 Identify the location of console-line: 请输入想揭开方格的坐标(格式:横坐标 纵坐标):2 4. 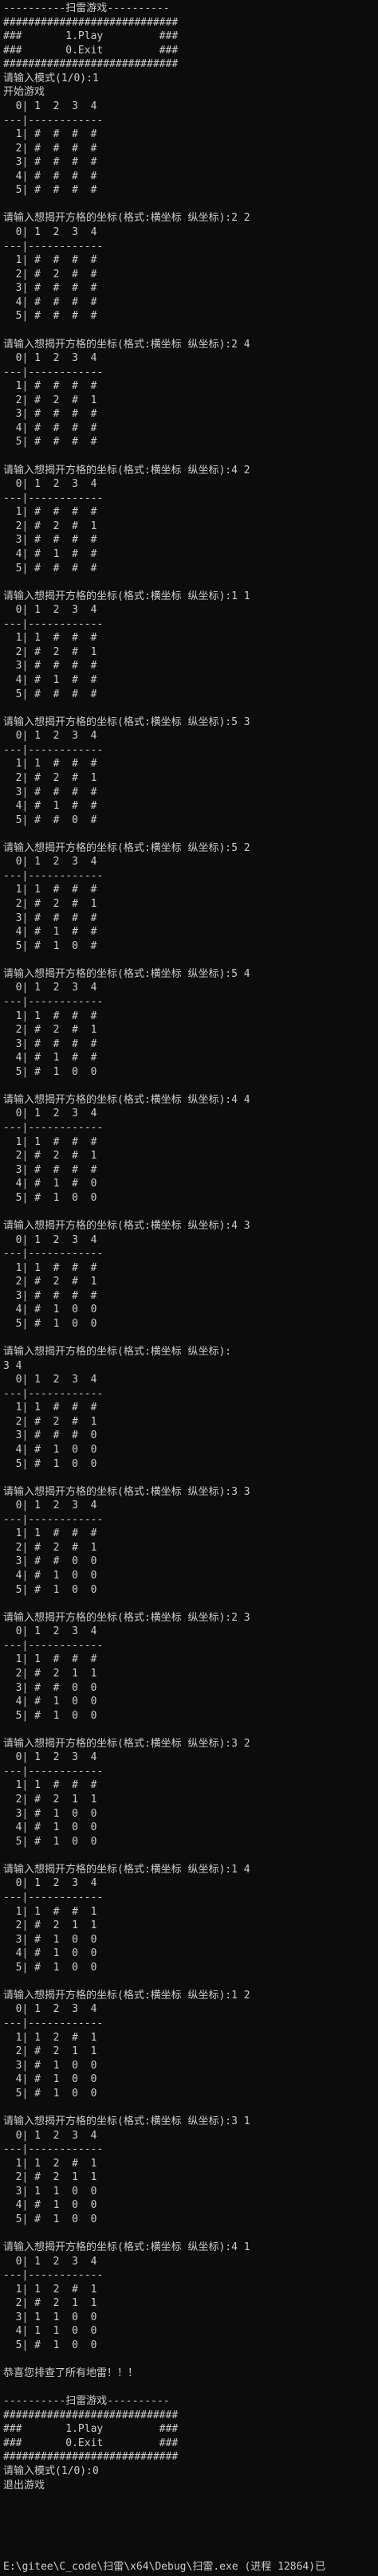
(126, 344).